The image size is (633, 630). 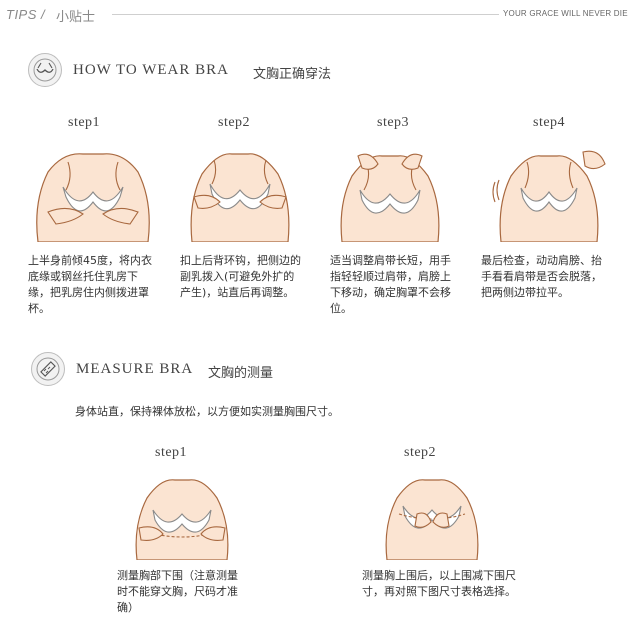 What do you see at coordinates (45, 70) in the screenshot?
I see `bra-icon` at bounding box center [45, 70].